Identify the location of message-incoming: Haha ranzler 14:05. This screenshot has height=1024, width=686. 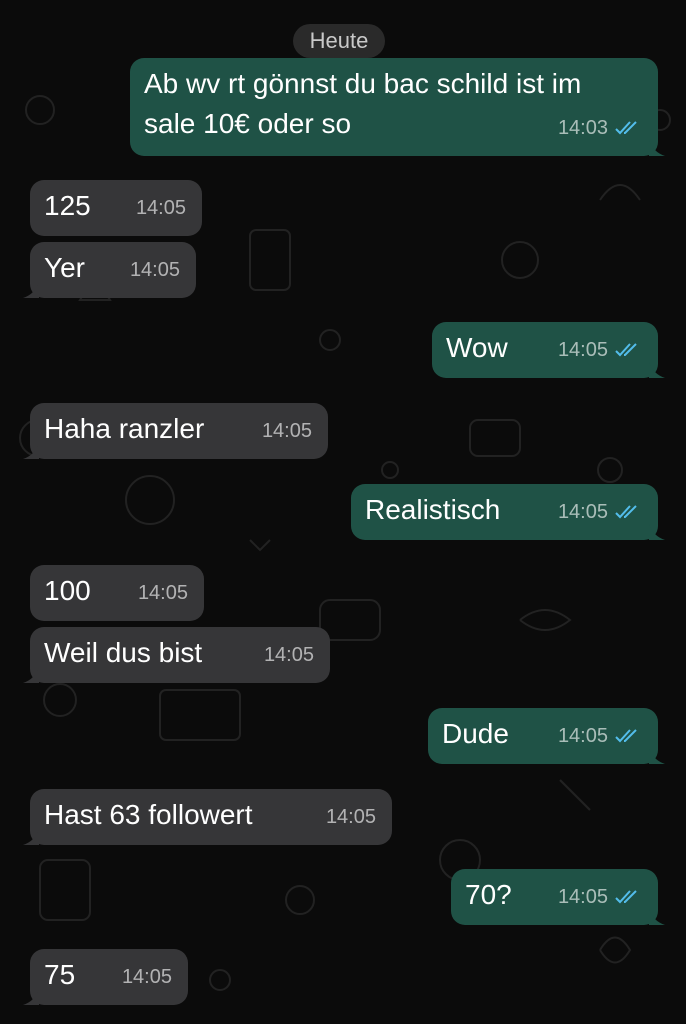
(175, 431).